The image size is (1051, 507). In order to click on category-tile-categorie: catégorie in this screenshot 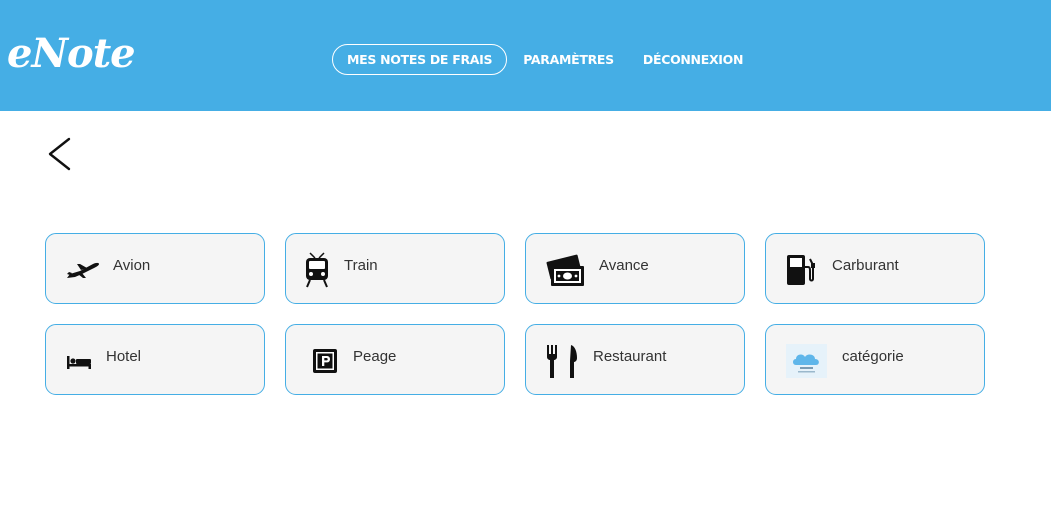, I will do `click(875, 359)`.